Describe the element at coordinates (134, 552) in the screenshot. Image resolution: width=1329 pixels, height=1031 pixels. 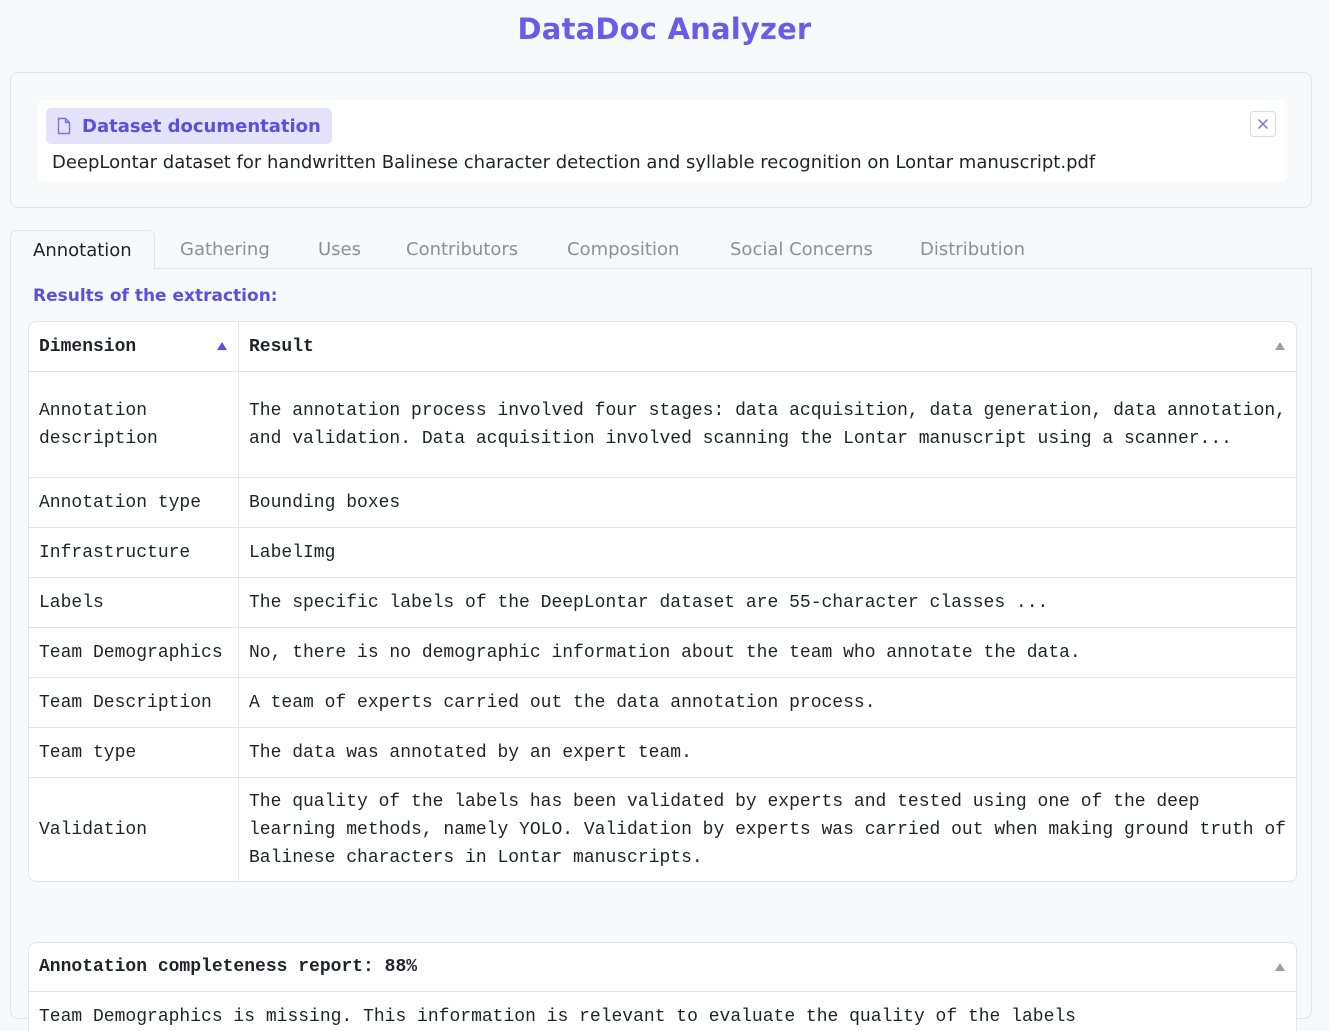
I see `dimension-cell: Infrastructure` at that location.